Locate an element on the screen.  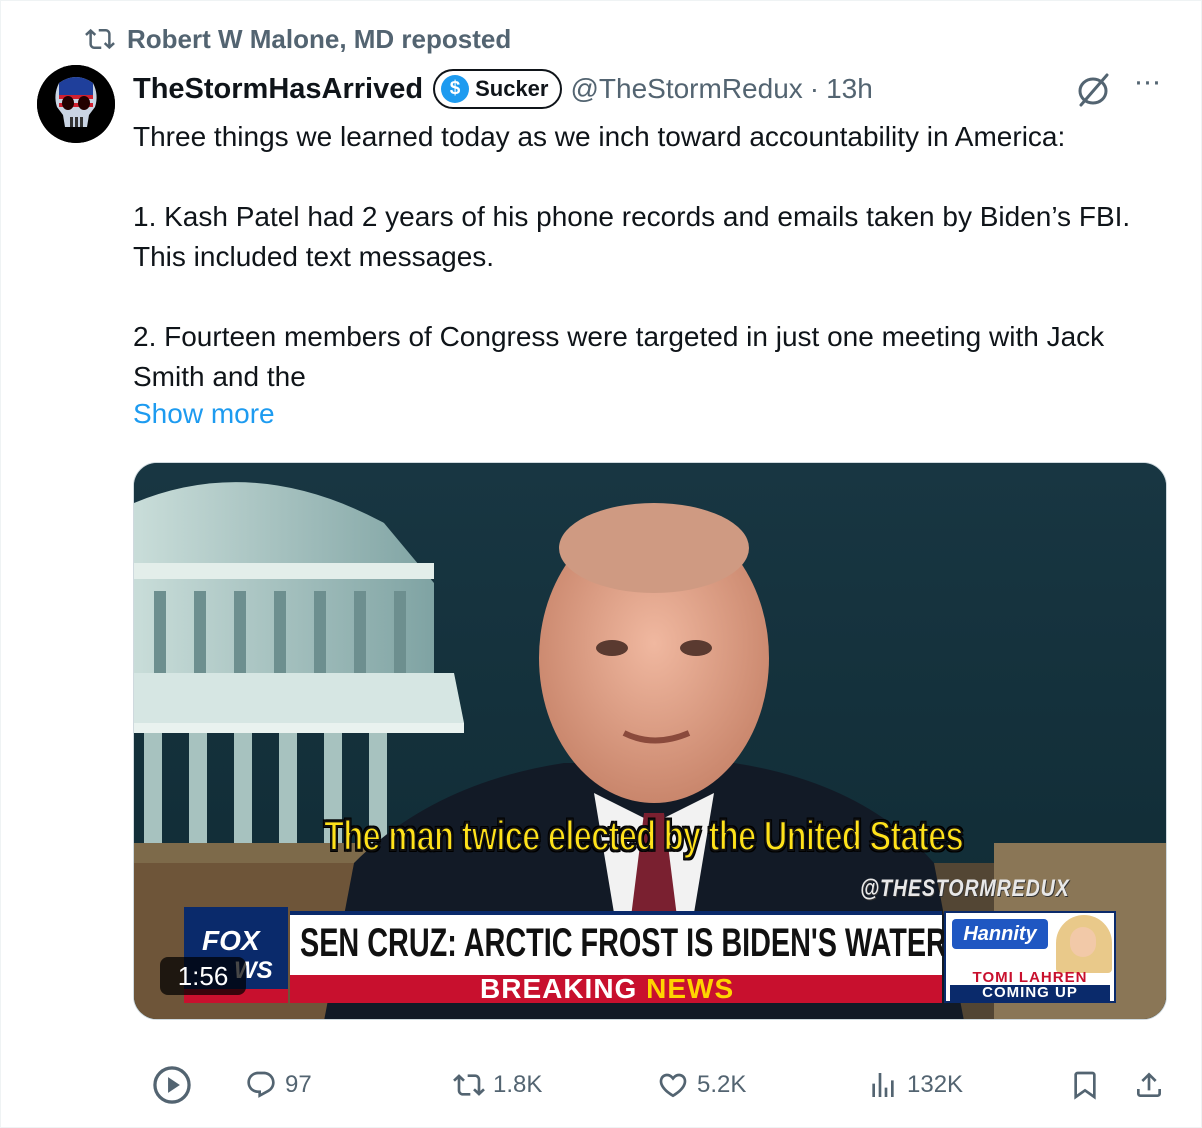
breaking-news-bar: BREAKING NEWS is located at coordinates (616, 989).